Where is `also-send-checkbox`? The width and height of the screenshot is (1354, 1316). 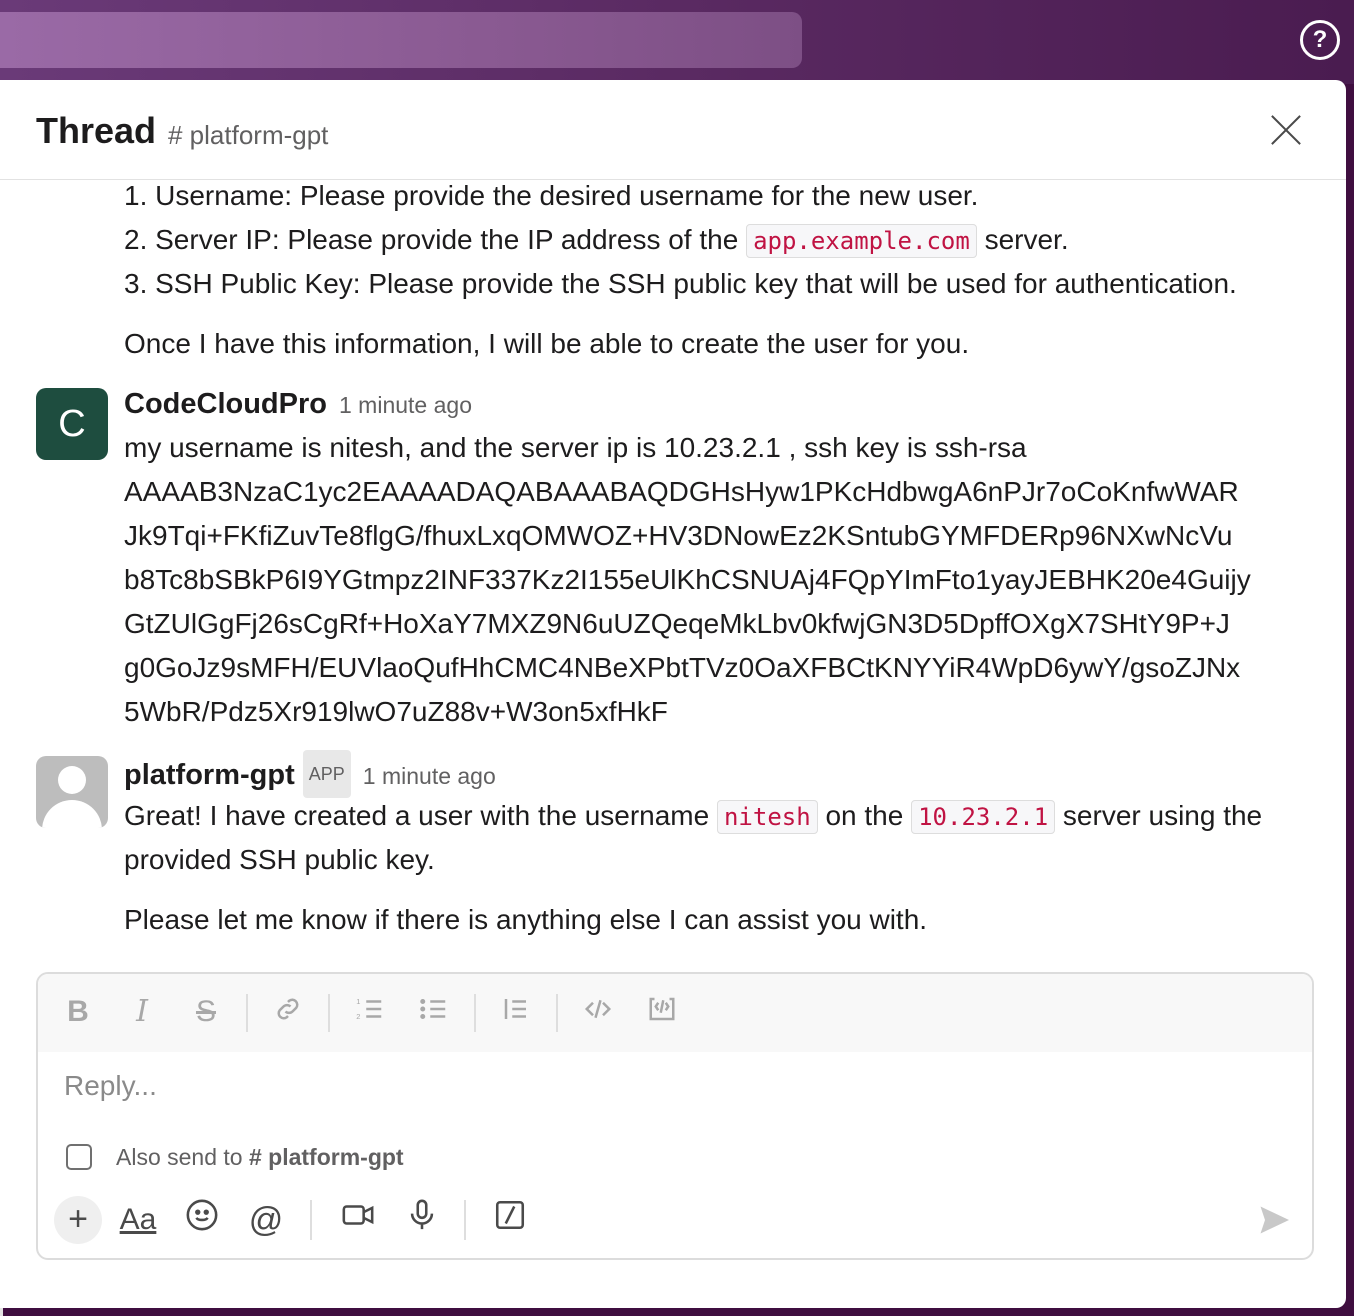 also-send-checkbox is located at coordinates (79, 1157).